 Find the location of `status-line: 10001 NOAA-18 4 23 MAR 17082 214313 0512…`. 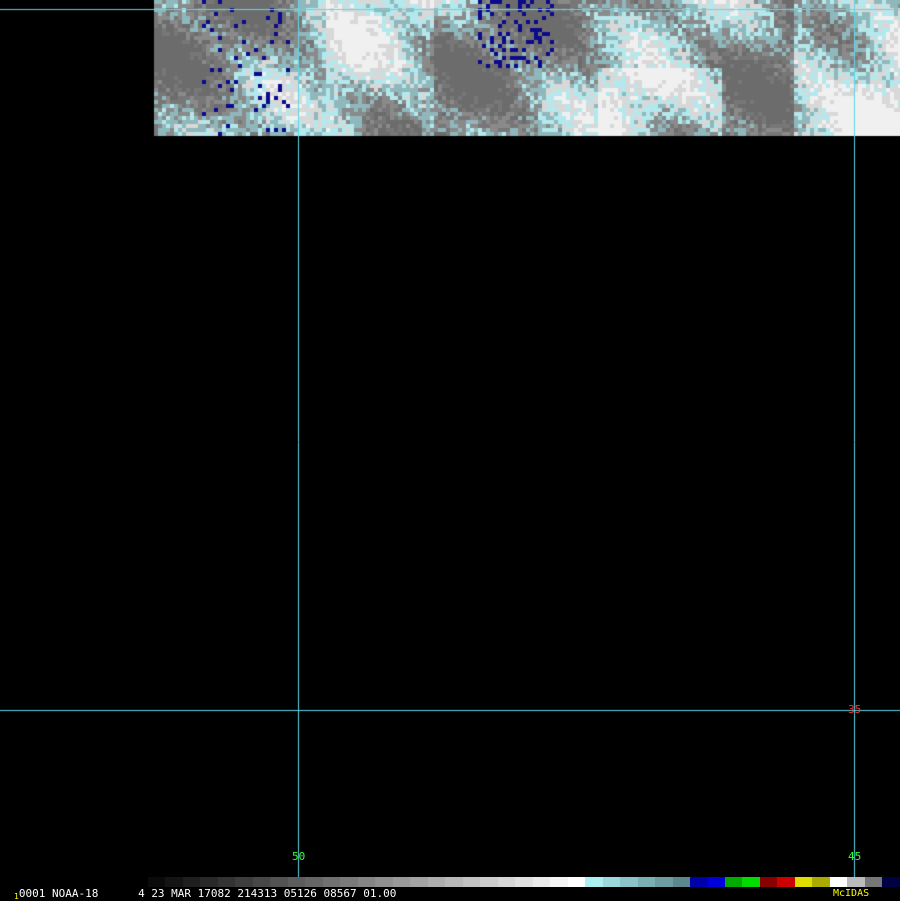

status-line: 10001 NOAA-18 4 23 MAR 17082 214313 0512… is located at coordinates (205, 894).